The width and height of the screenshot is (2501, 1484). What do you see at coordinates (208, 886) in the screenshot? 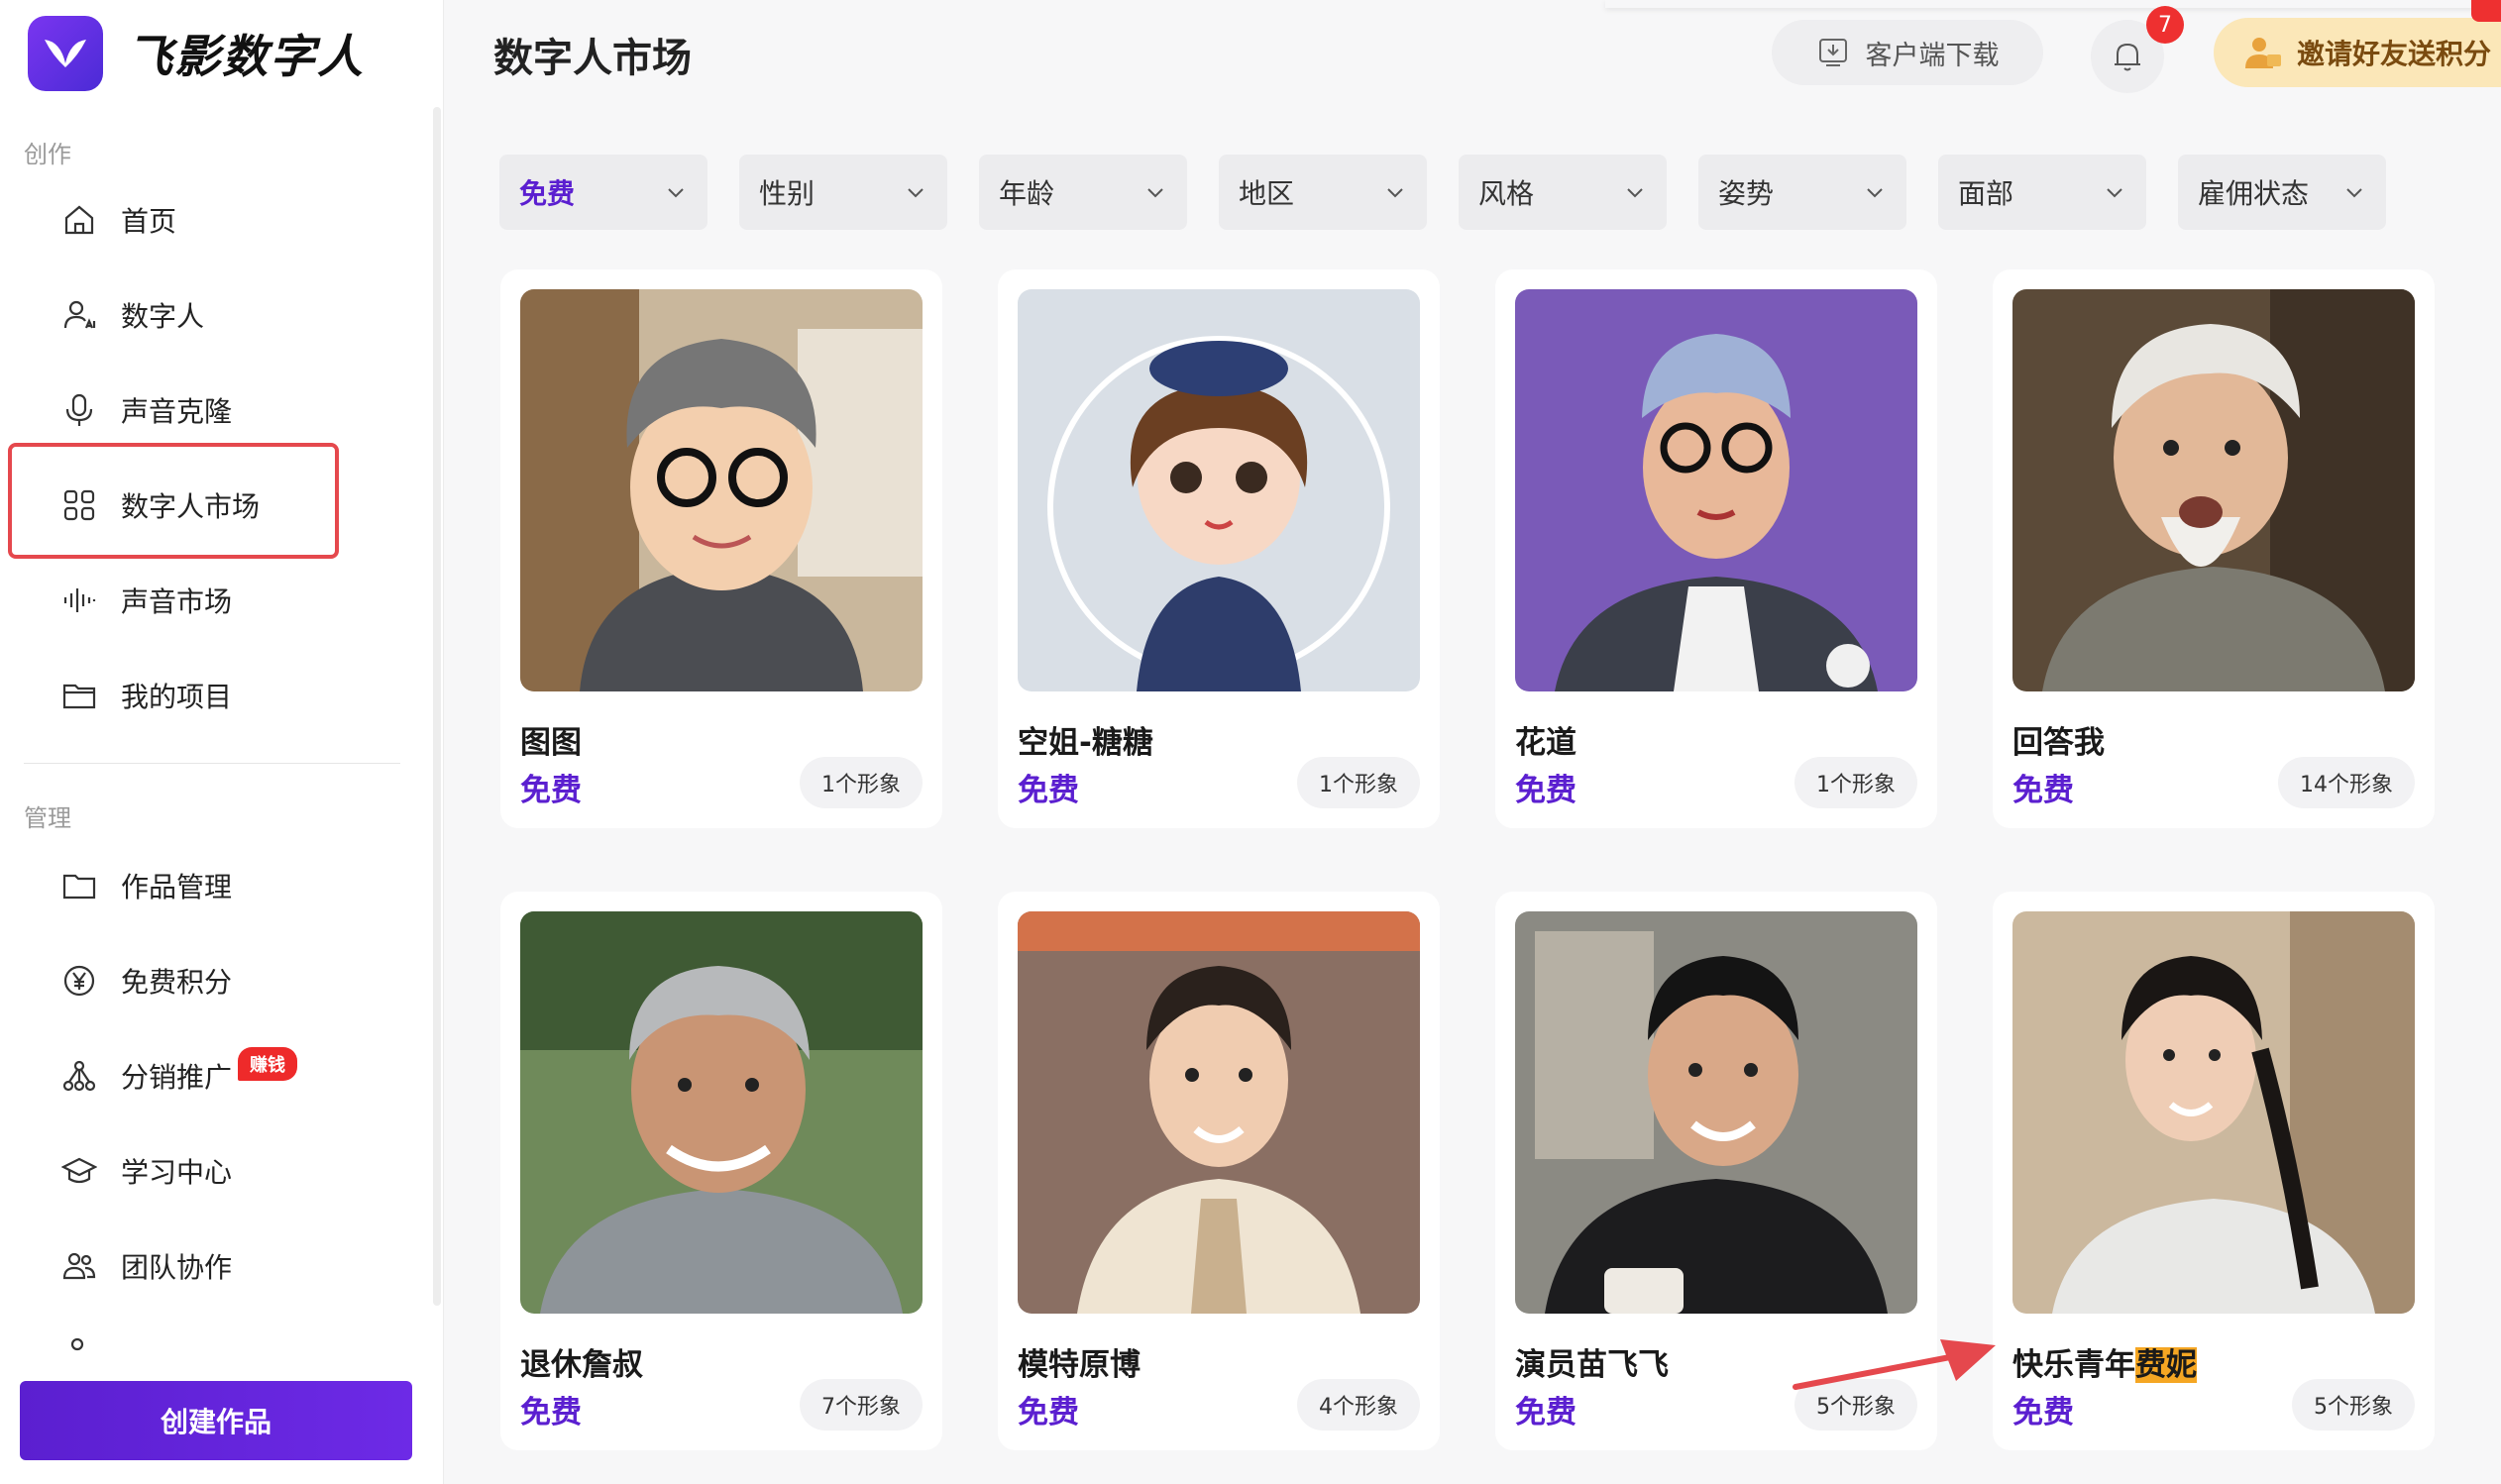
I see `sidebar-item-works: 作品管理` at bounding box center [208, 886].